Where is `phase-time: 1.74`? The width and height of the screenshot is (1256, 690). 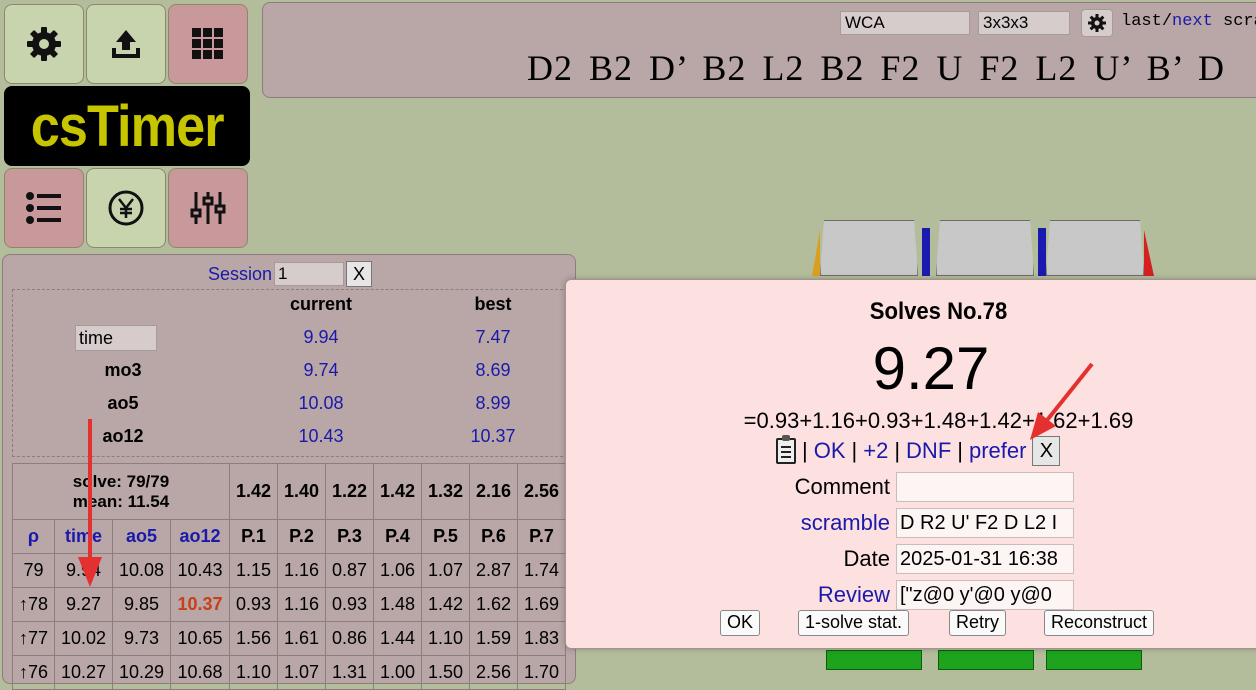 phase-time: 1.74 is located at coordinates (541, 570).